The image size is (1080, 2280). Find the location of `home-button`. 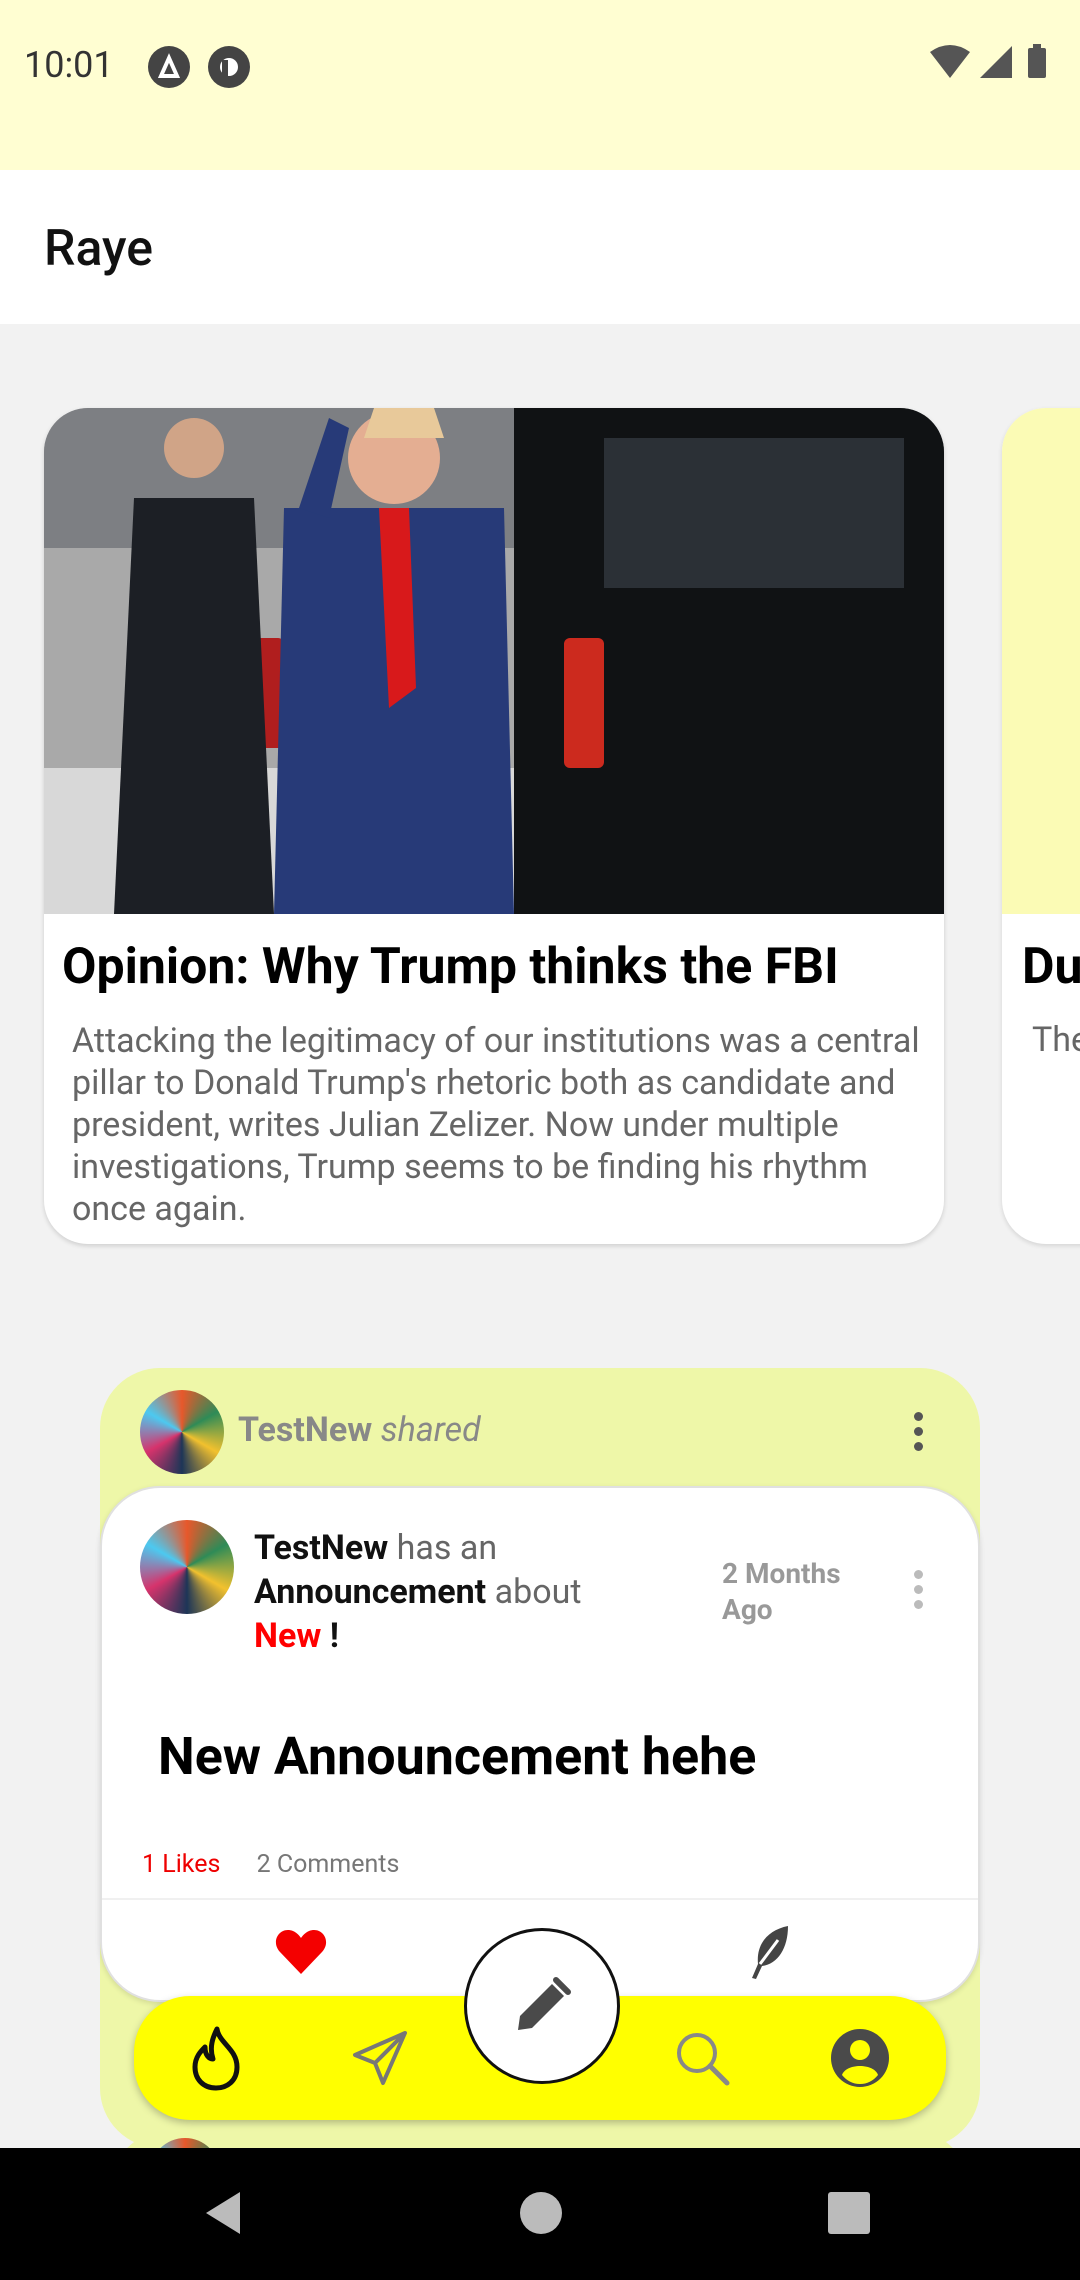

home-button is located at coordinates (541, 2215).